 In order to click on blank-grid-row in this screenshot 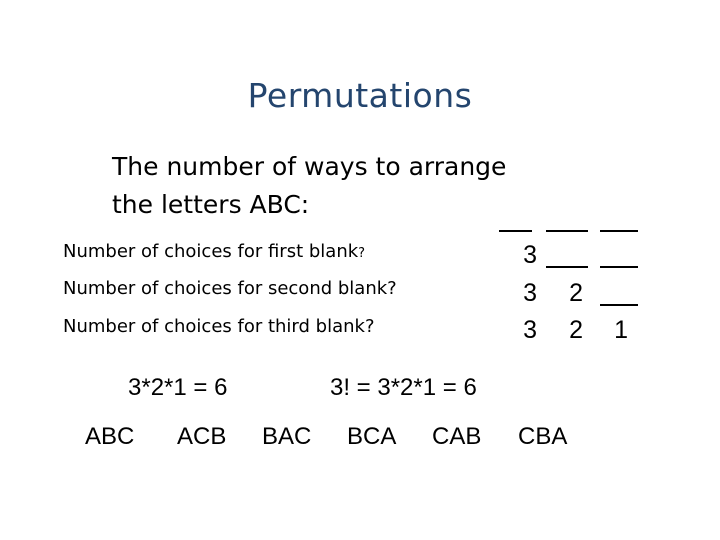, I will do `click(577, 224)`.